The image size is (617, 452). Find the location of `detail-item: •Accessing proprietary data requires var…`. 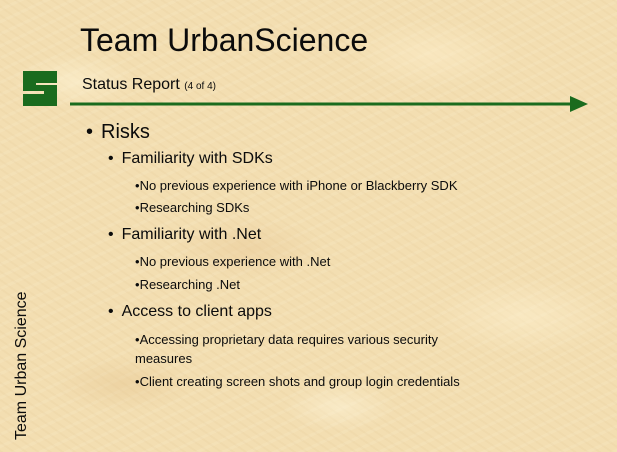

detail-item: •Accessing proprietary data requires var… is located at coordinates (286, 340).